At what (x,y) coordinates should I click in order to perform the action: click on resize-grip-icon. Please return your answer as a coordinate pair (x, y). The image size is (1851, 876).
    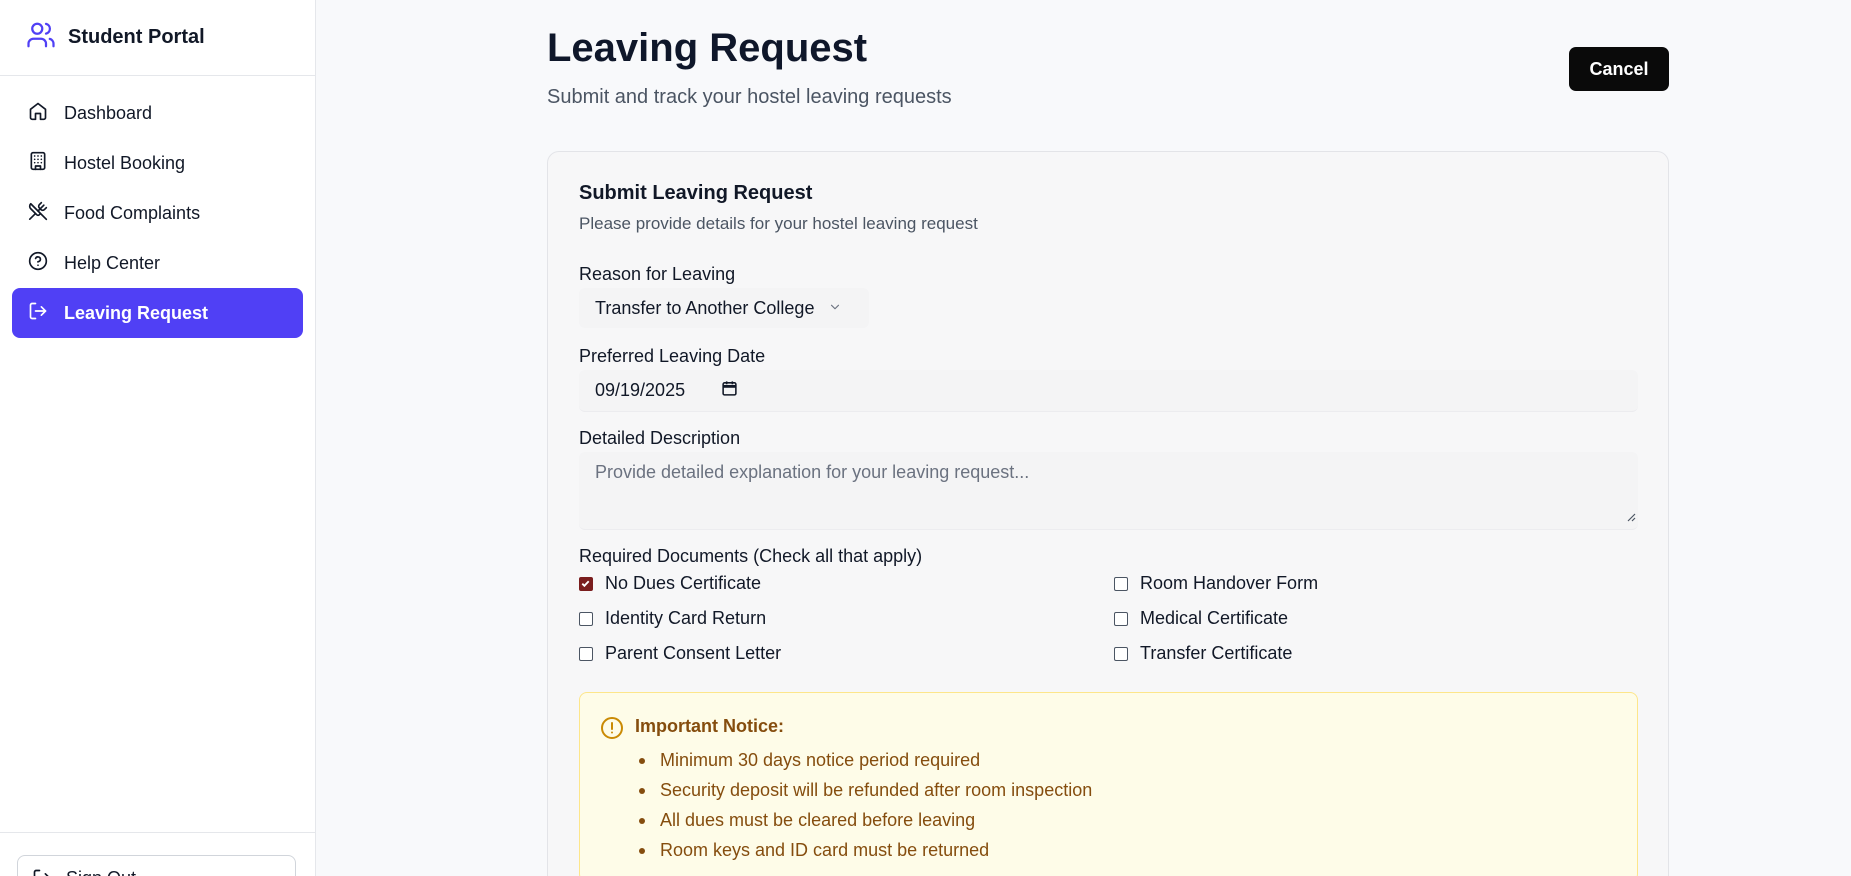
    Looking at the image, I should click on (1631, 516).